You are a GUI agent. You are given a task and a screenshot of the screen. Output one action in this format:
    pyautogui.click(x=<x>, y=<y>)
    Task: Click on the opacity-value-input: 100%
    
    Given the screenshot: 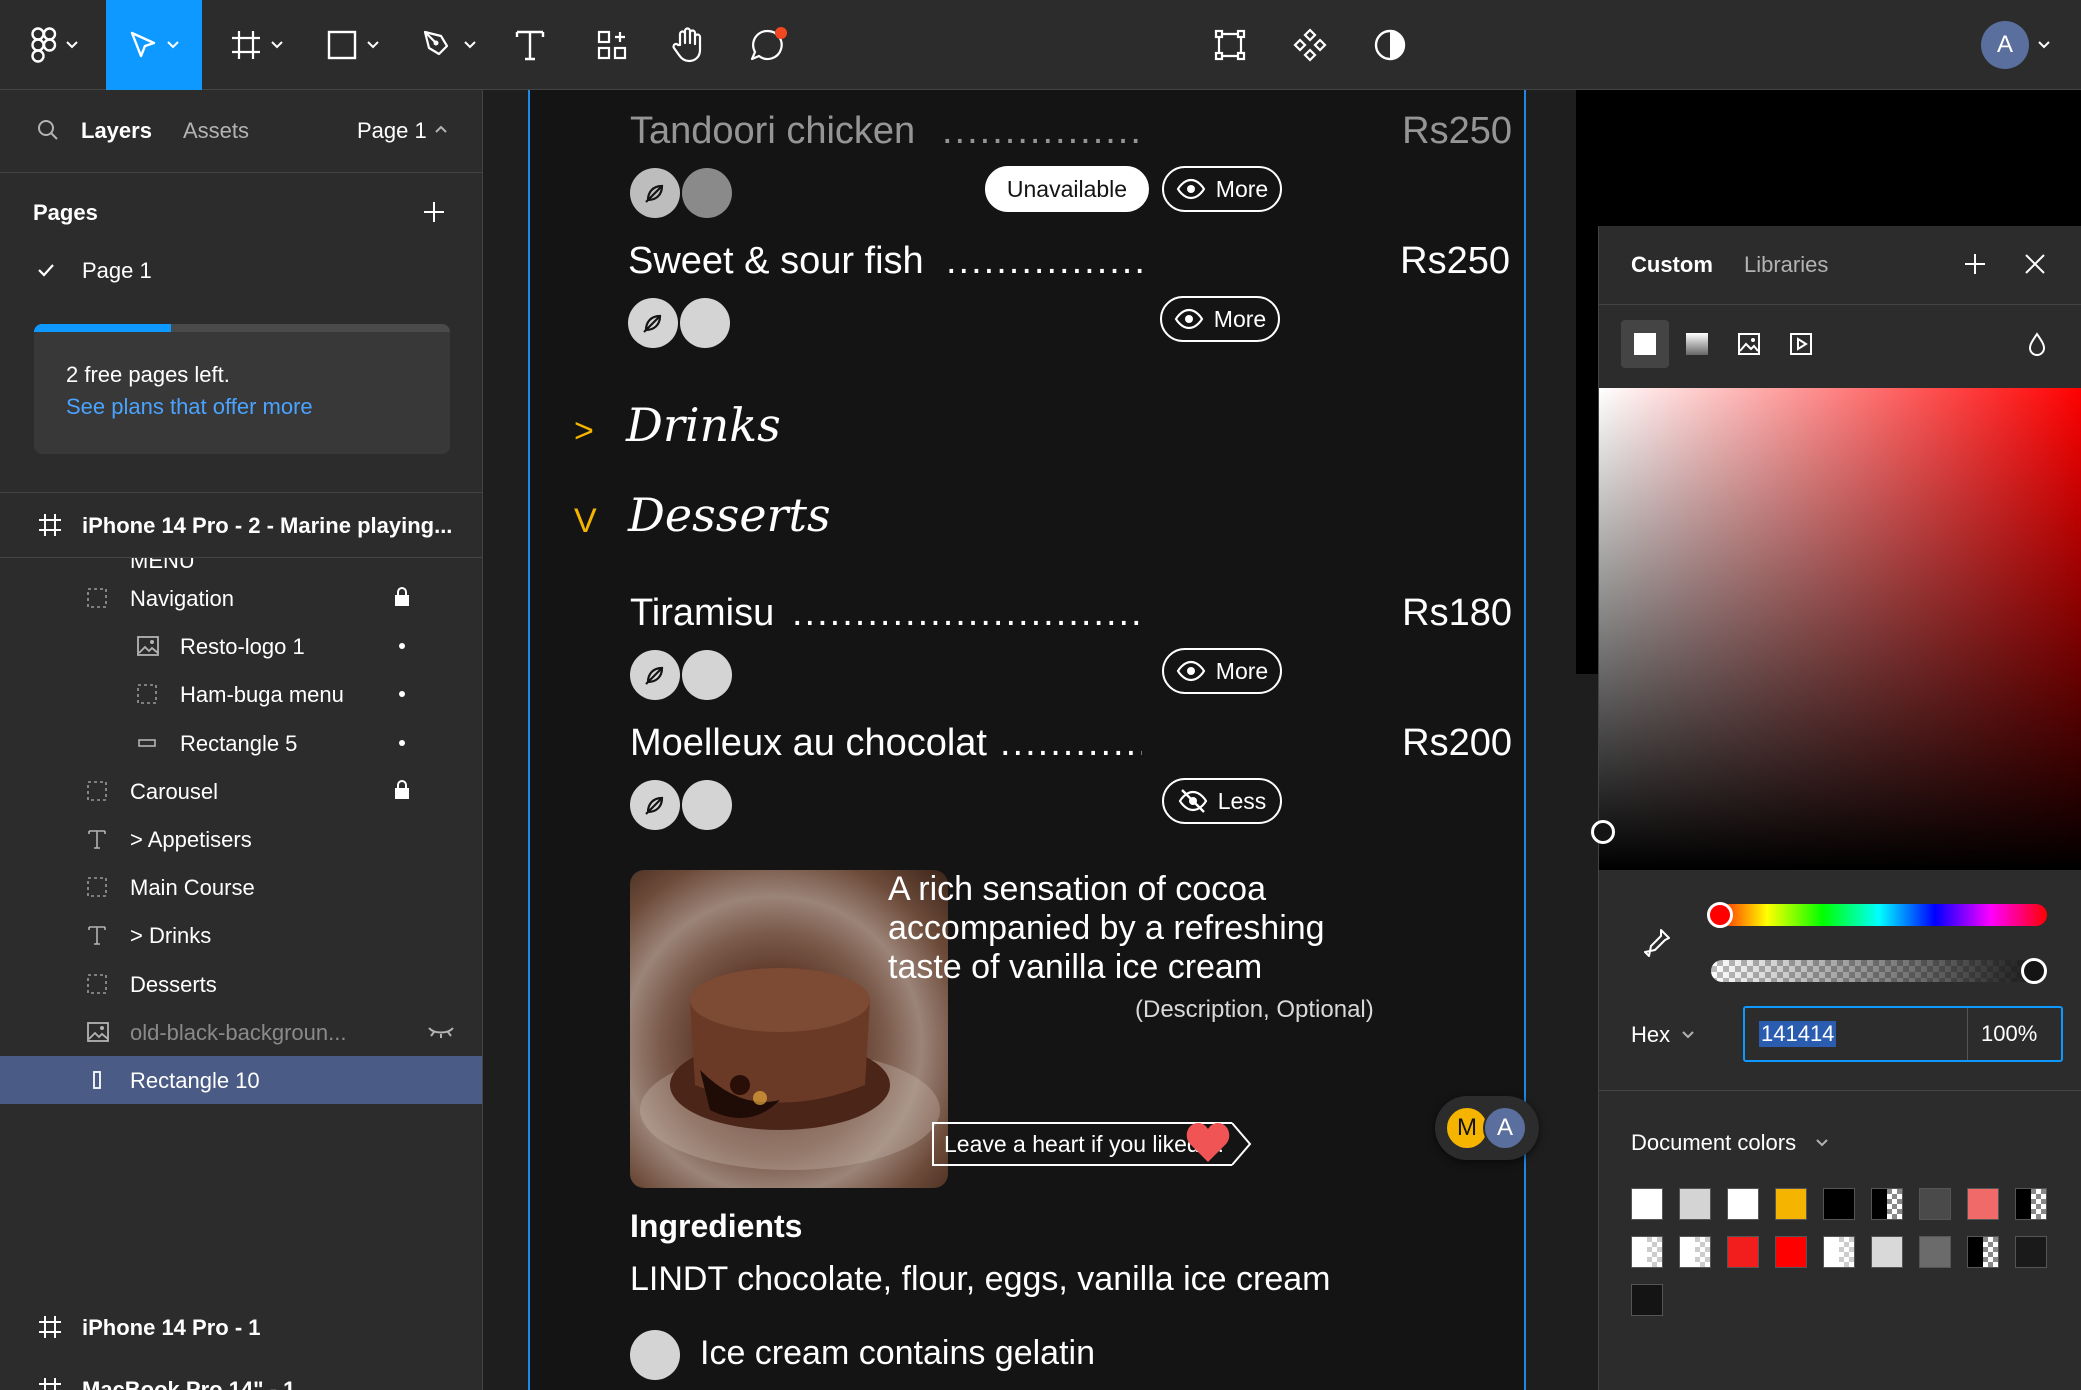 What is the action you would take?
    pyautogui.click(x=2009, y=1034)
    